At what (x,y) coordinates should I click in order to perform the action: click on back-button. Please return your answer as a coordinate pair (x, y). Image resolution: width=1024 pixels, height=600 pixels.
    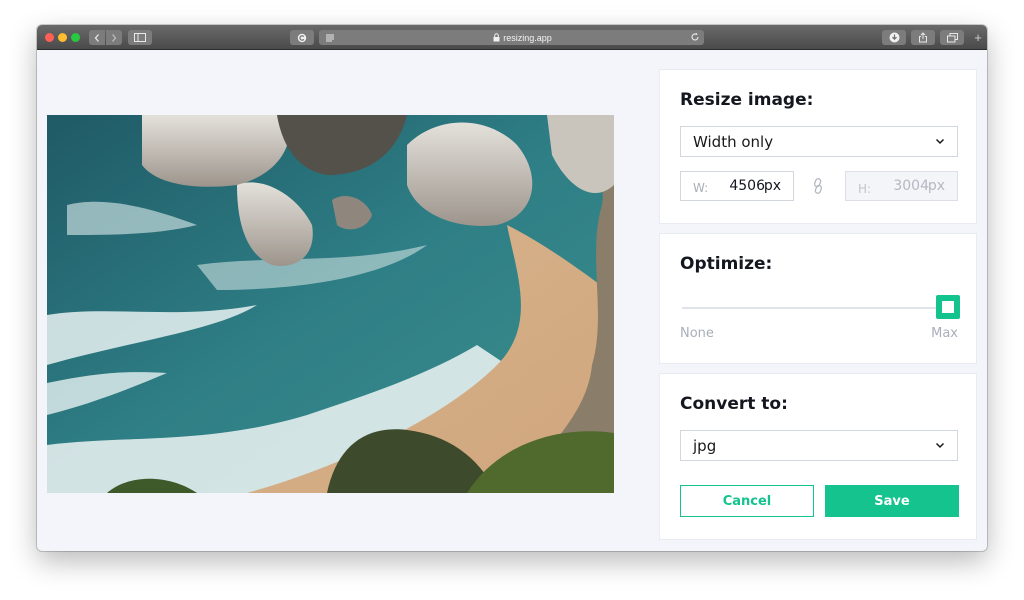
    Looking at the image, I should click on (97, 37).